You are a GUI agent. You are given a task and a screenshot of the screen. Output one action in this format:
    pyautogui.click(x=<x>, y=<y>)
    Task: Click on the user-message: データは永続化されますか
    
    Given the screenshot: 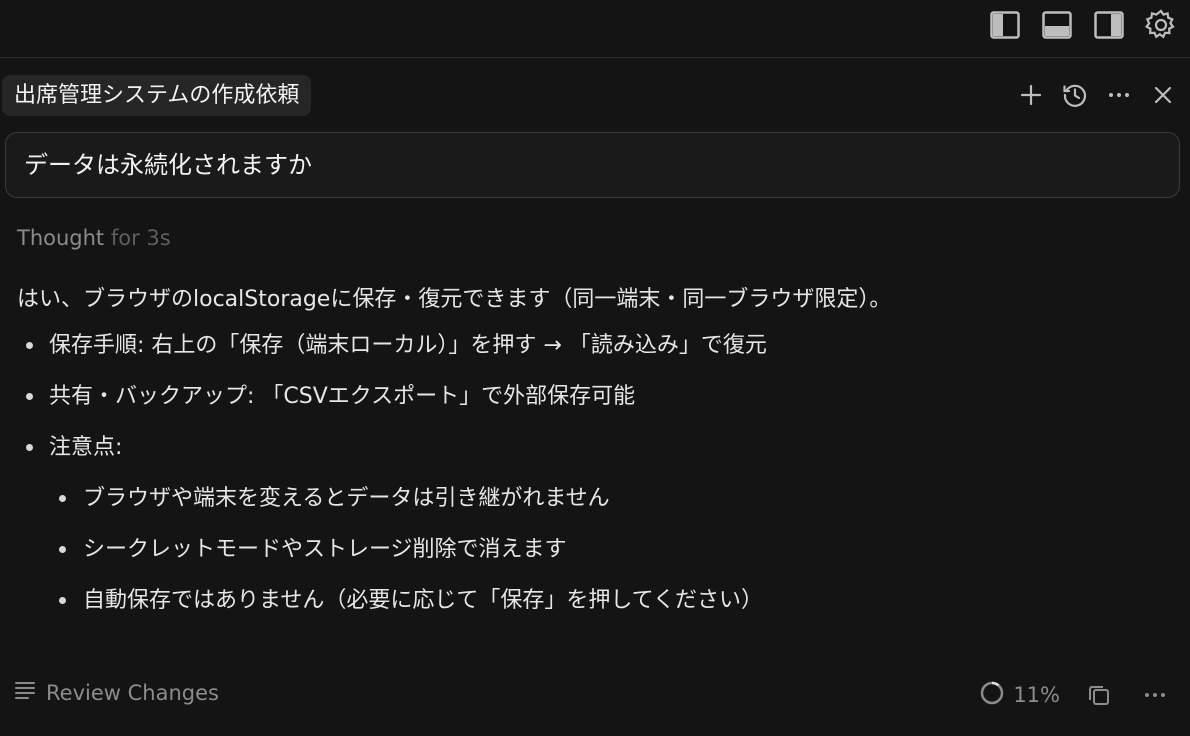 What is the action you would take?
    pyautogui.click(x=592, y=165)
    